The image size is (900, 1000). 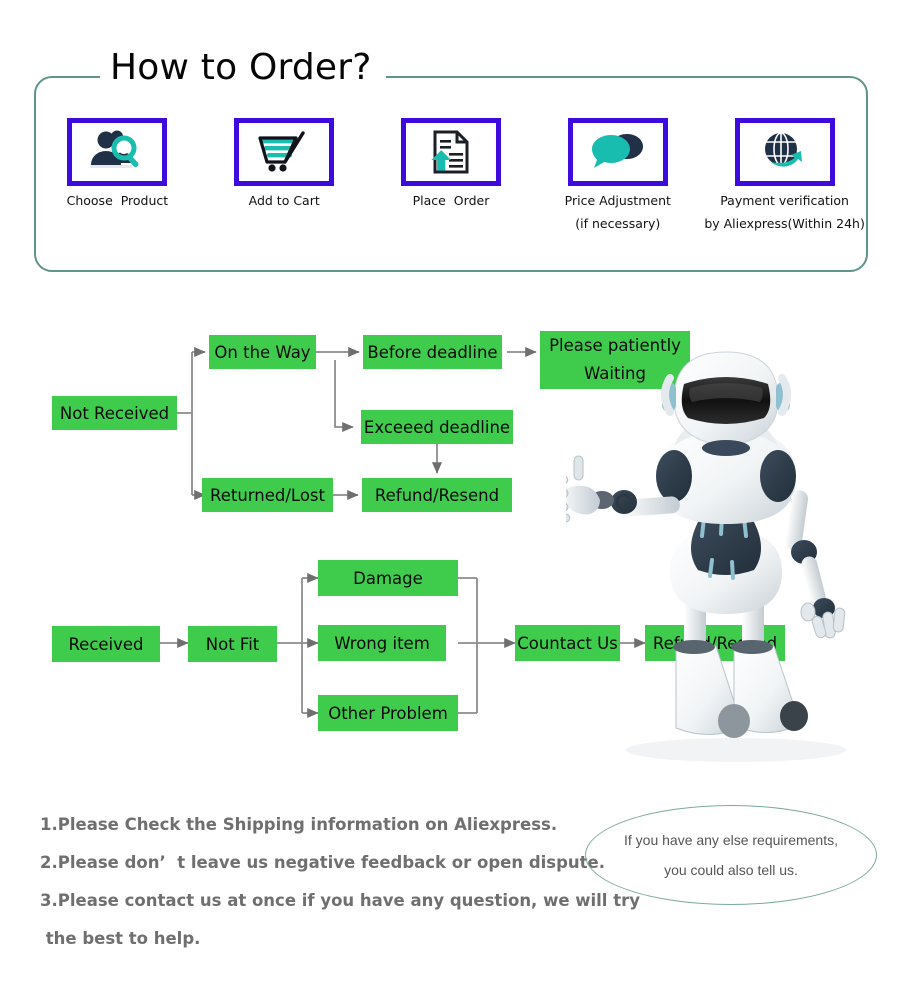 I want to click on step-label: Price Adjustment, so click(x=617, y=200).